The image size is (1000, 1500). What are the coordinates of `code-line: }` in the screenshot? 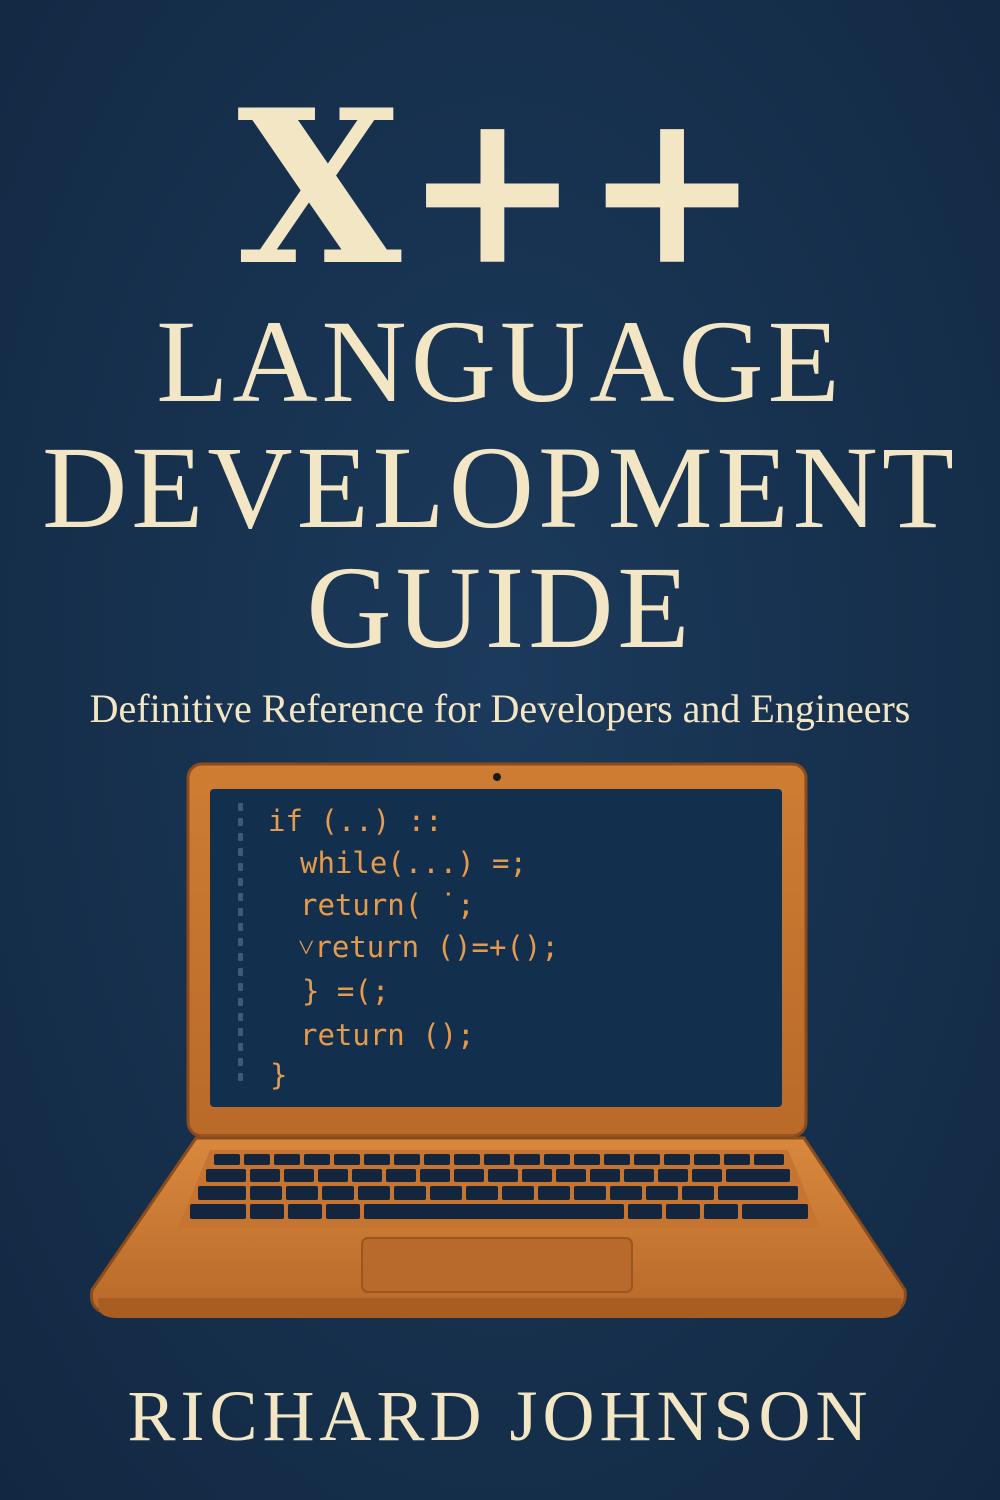 It's located at (279, 1075).